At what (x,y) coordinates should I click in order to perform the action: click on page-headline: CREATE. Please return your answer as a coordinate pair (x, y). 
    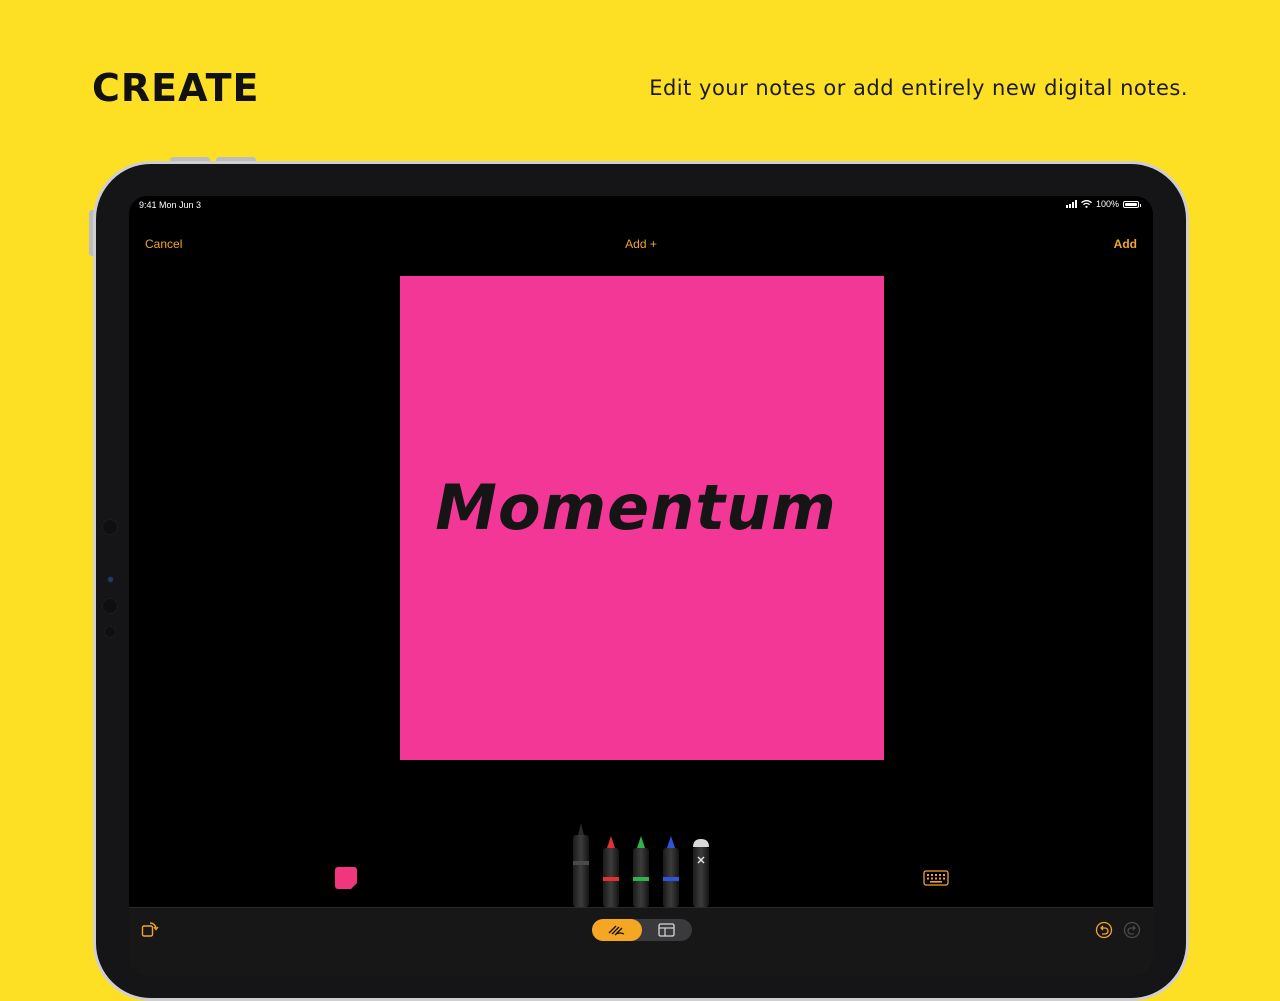
    Looking at the image, I should click on (176, 88).